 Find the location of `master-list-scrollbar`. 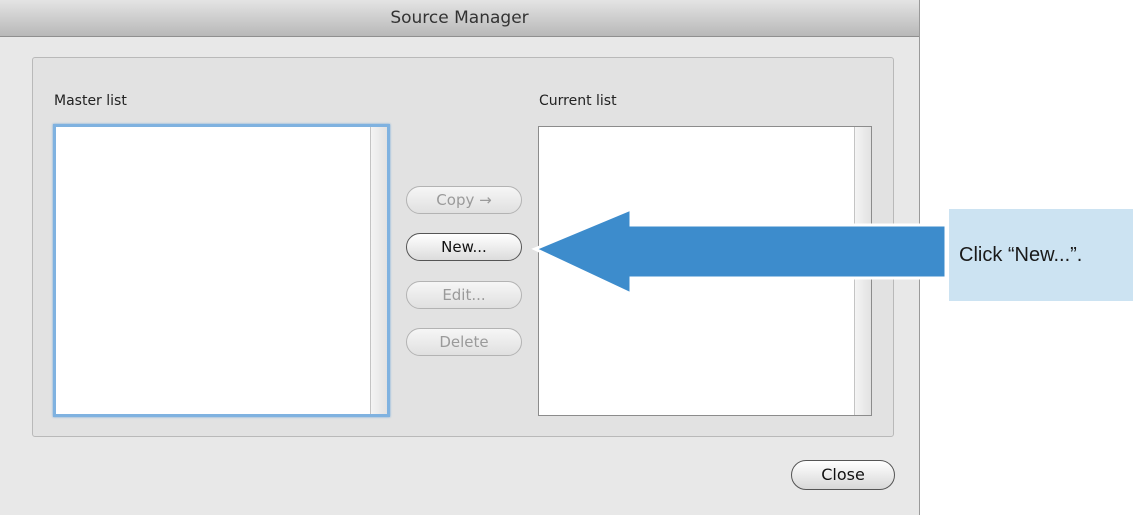

master-list-scrollbar is located at coordinates (378, 270).